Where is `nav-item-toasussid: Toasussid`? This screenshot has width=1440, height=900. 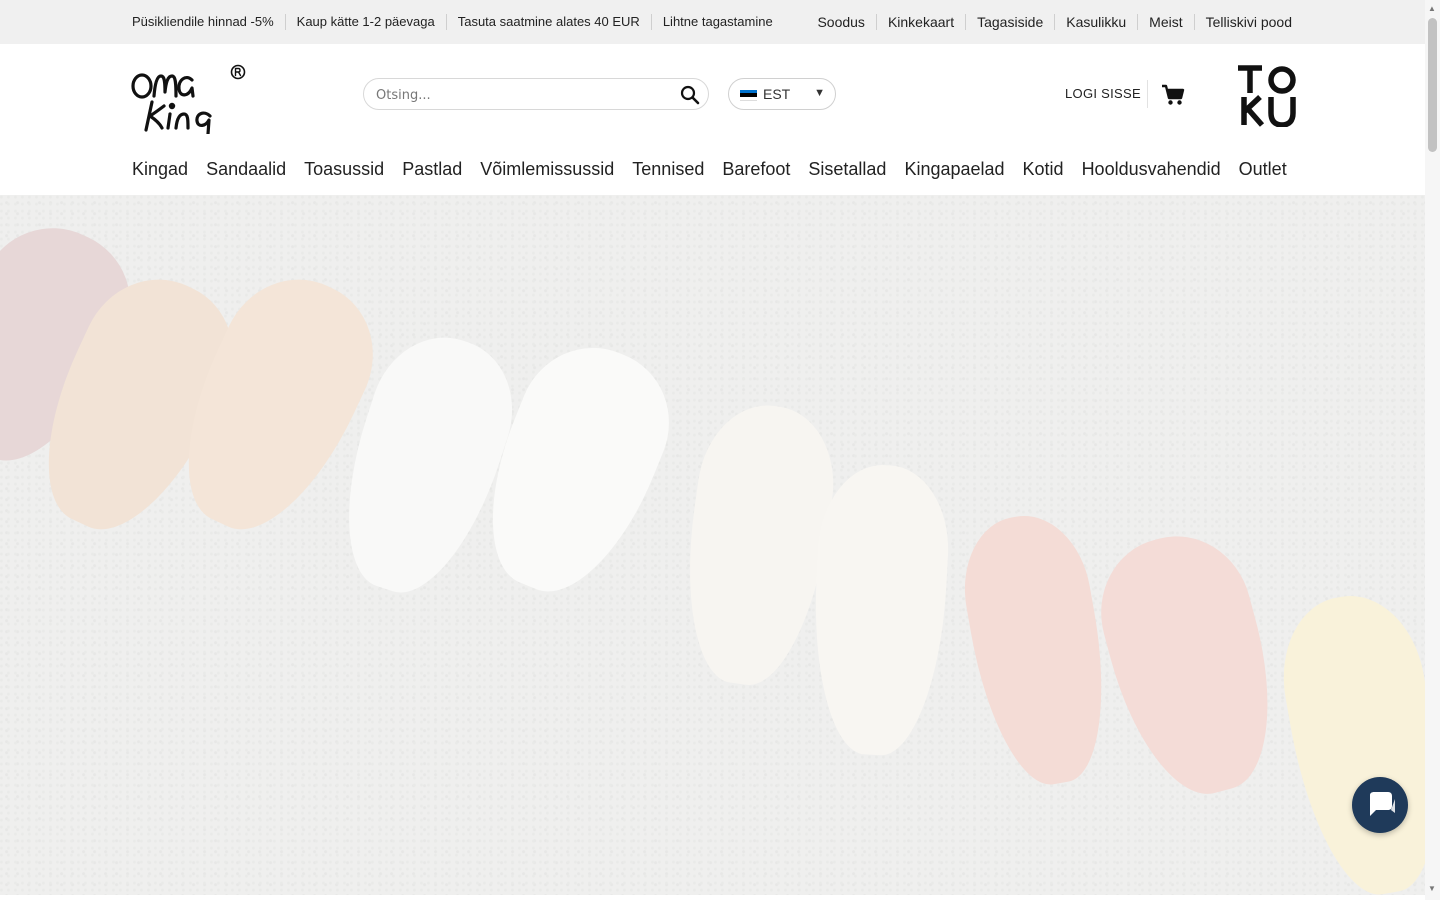
nav-item-toasussid: Toasussid is located at coordinates (344, 169).